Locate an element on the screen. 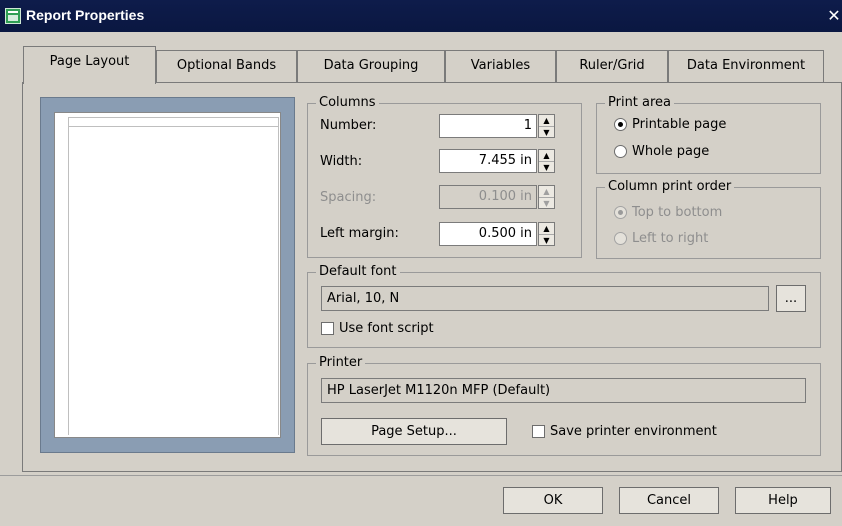  column-print-order-legend: Column print order is located at coordinates (670, 186).